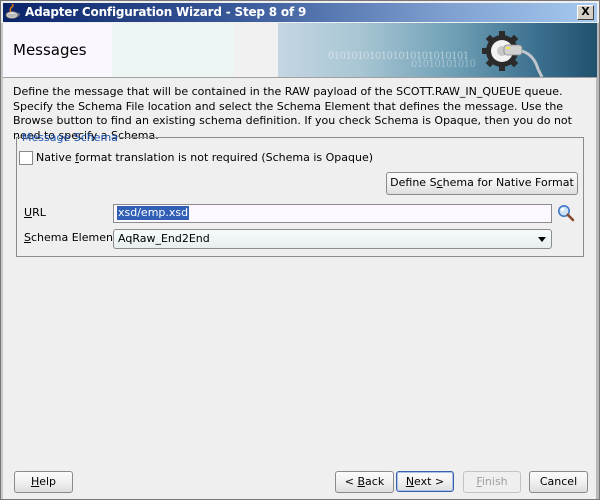 Image resolution: width=600 pixels, height=500 pixels. Describe the element at coordinates (35, 212) in the screenshot. I see `url-label: URL` at that location.